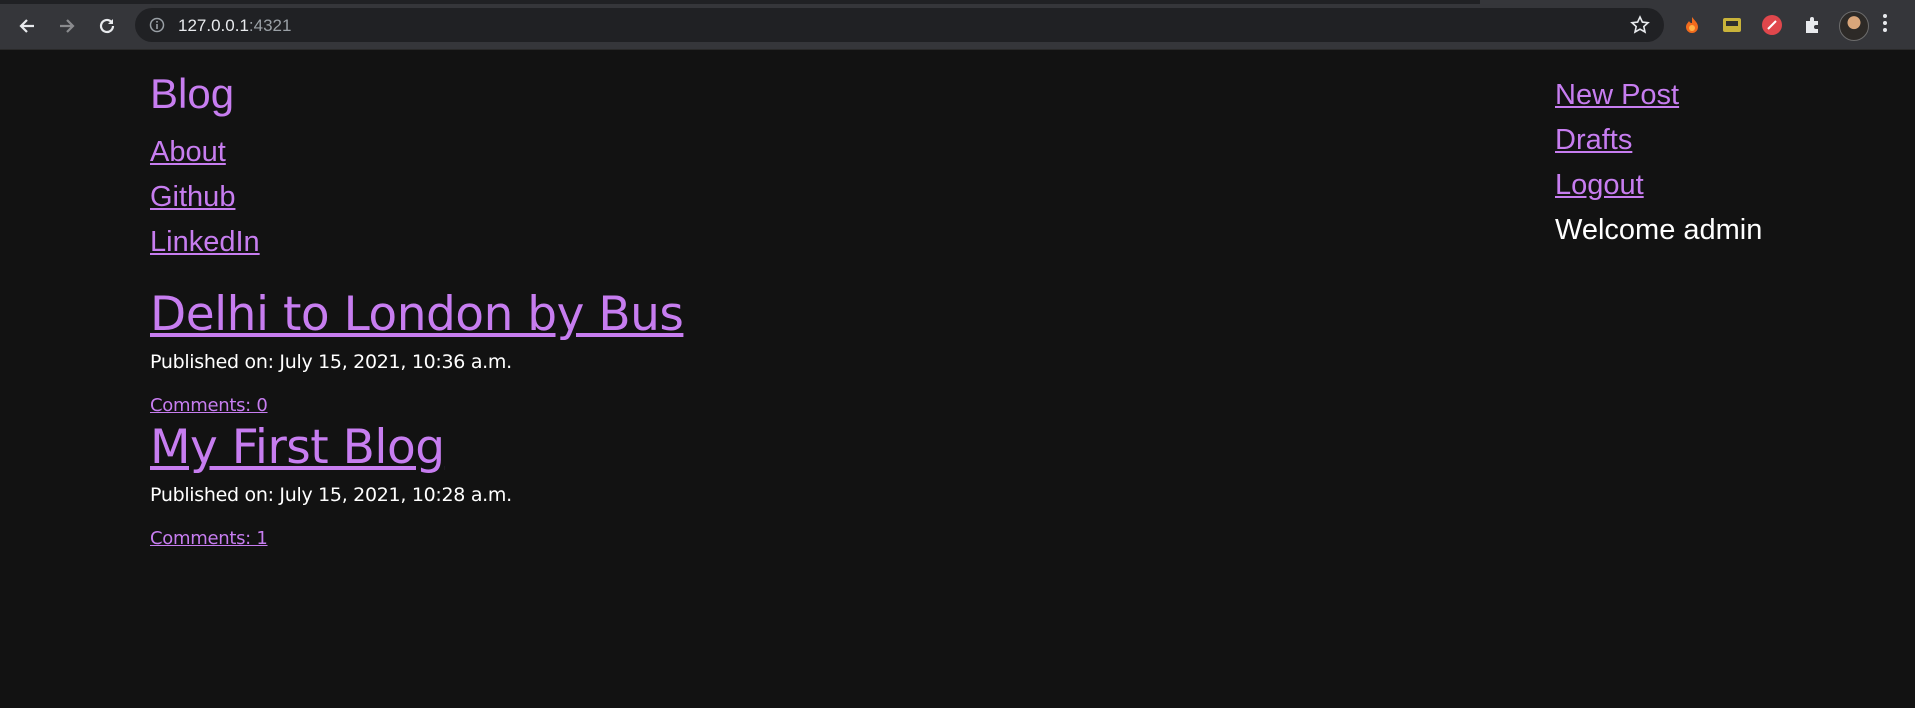 The height and width of the screenshot is (708, 1915). I want to click on extensions-puzzle-icon, so click(1812, 25).